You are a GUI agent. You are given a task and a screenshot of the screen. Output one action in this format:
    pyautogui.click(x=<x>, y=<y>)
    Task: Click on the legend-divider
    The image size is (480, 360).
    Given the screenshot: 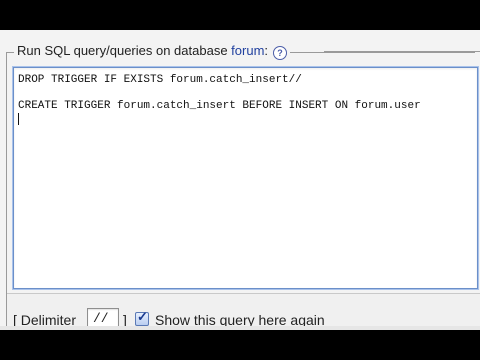 What is the action you would take?
    pyautogui.click(x=402, y=51)
    